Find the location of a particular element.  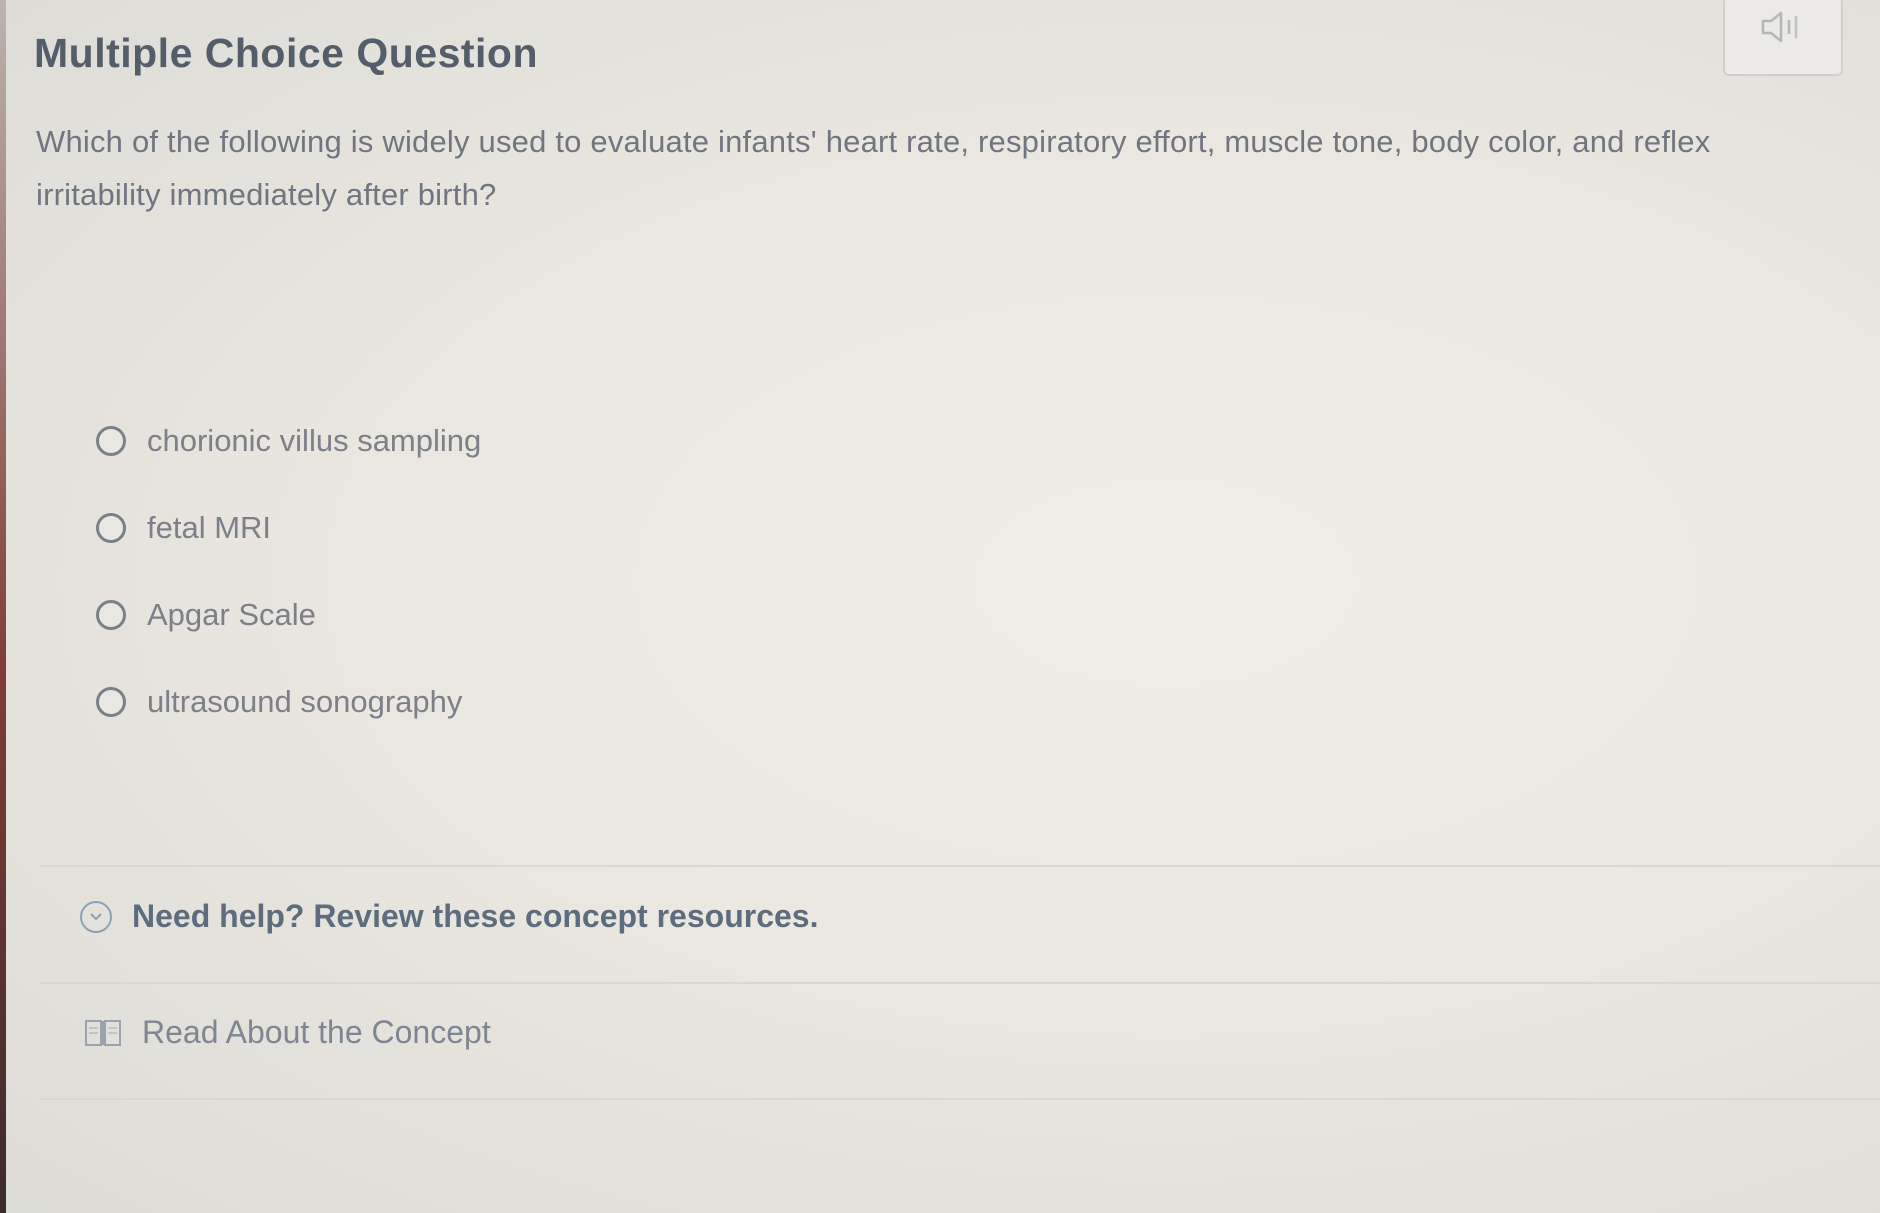

read-about-concept-label: Read About the Concept is located at coordinates (316, 1032).